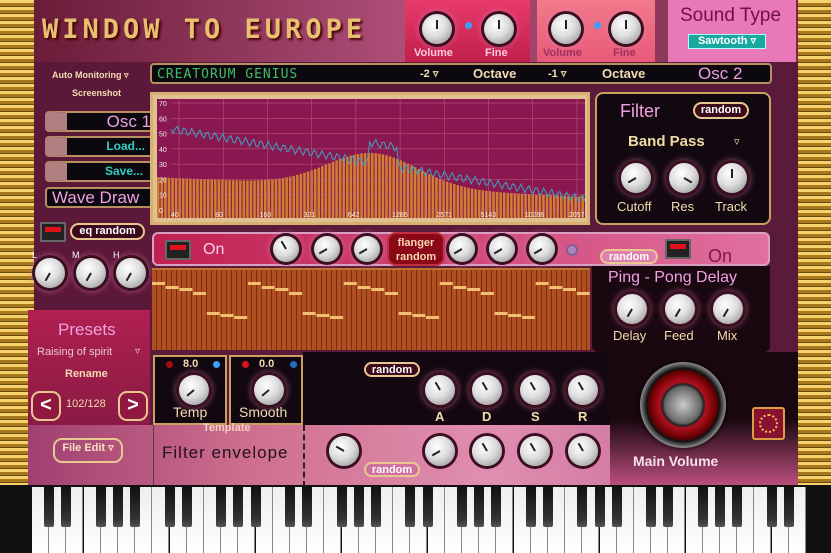 Image resolution: width=831 pixels, height=553 pixels. Describe the element at coordinates (440, 390) in the screenshot. I see `attack-knob` at that location.